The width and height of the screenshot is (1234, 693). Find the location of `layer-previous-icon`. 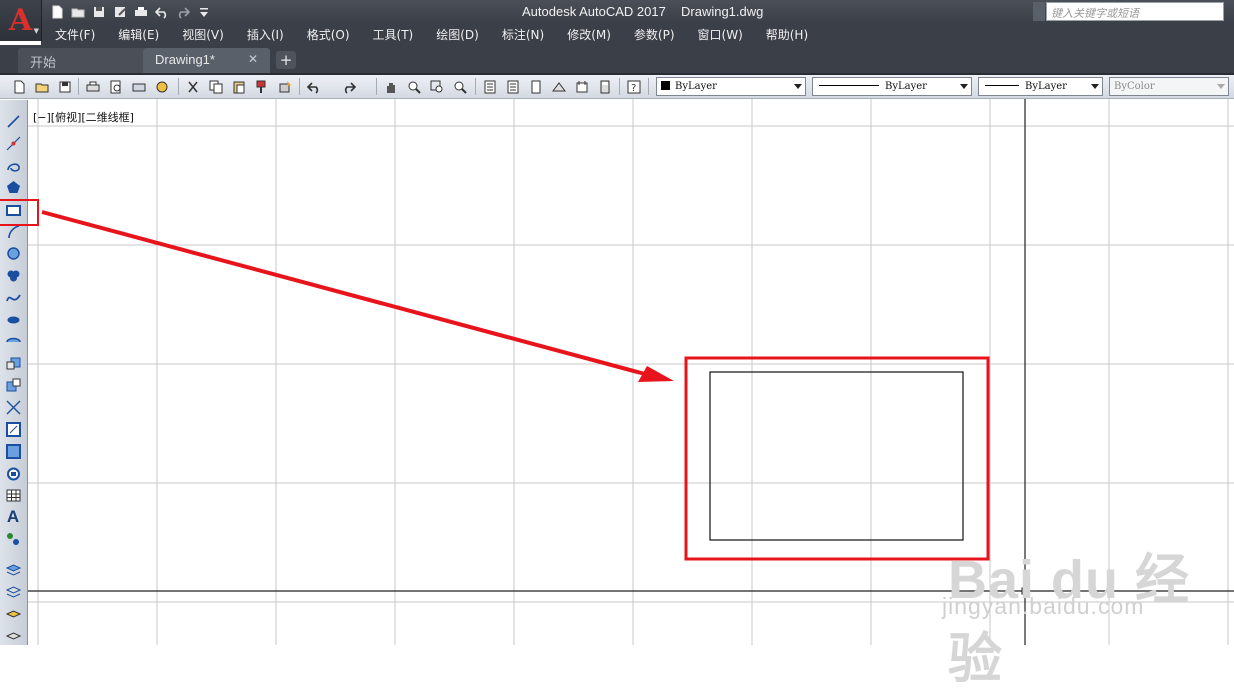

layer-previous-icon is located at coordinates (13, 614).